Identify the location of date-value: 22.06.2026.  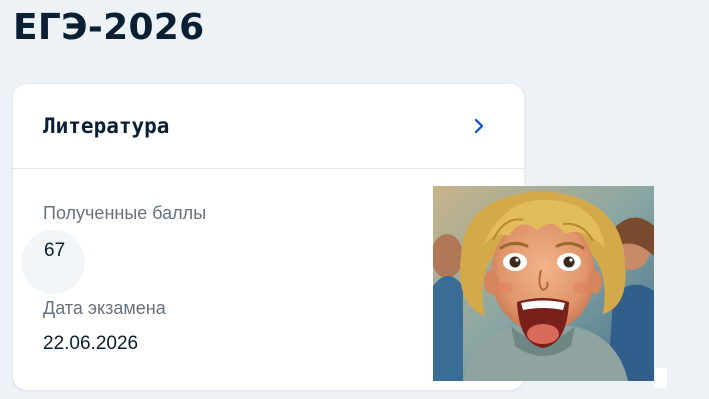
(91, 343).